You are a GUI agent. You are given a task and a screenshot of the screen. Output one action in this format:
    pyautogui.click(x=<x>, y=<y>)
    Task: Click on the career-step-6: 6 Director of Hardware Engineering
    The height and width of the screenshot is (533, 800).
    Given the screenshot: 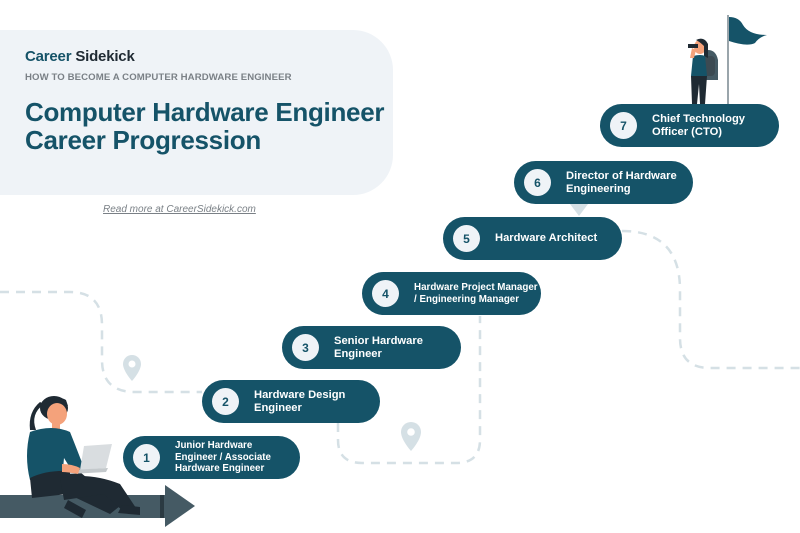 What is the action you would take?
    pyautogui.click(x=603, y=182)
    